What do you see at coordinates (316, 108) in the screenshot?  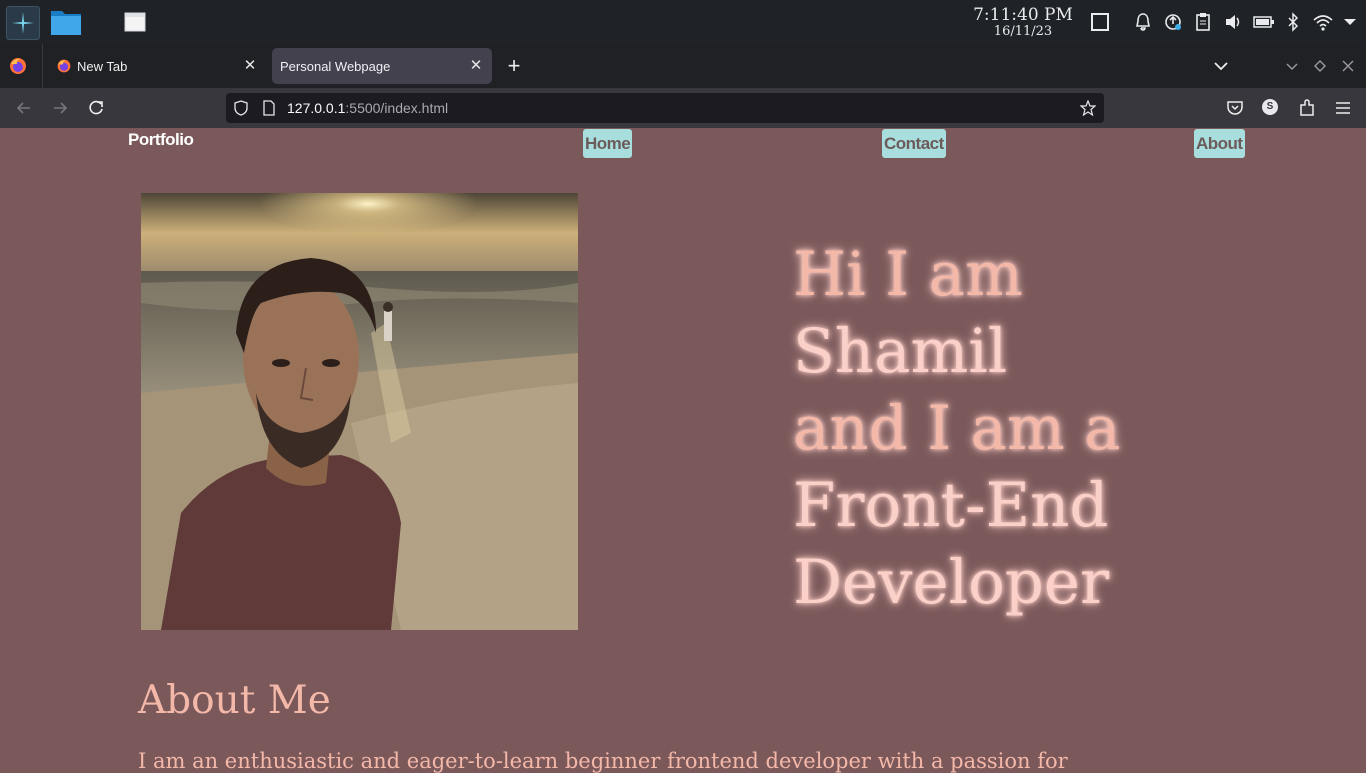 I see `url-host: 127.0.0.1` at bounding box center [316, 108].